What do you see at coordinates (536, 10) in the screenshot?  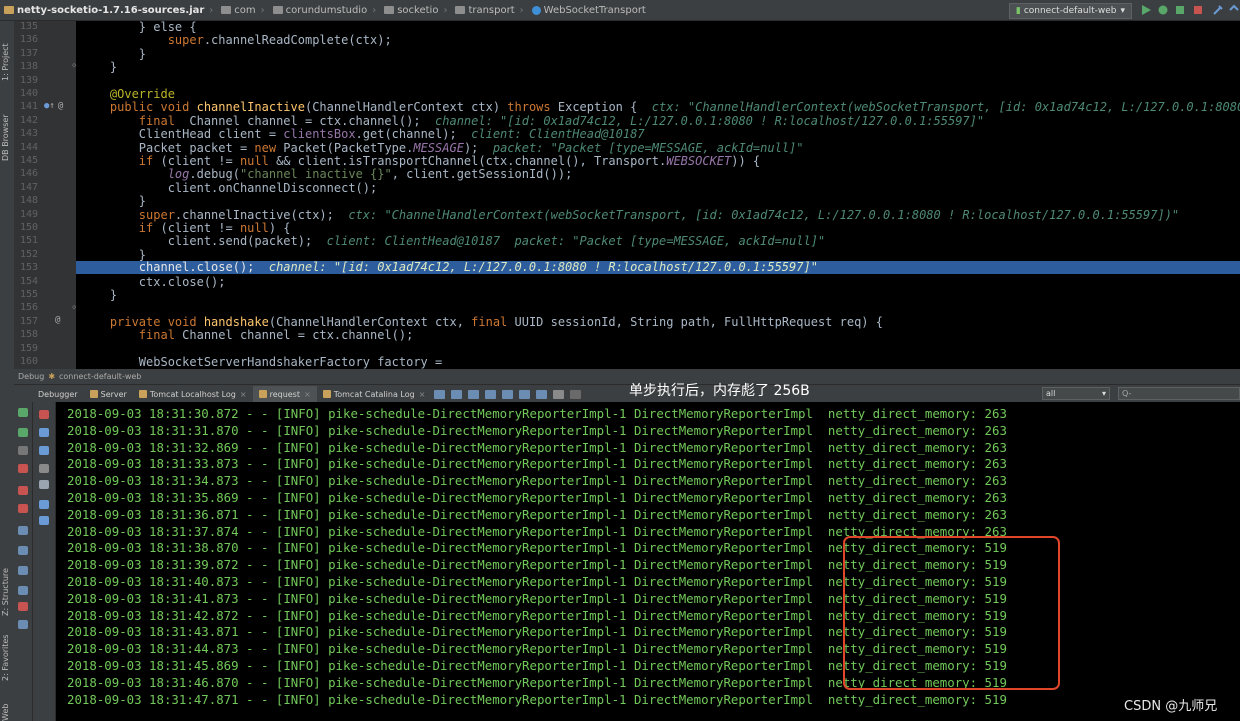 I see `class-icon` at bounding box center [536, 10].